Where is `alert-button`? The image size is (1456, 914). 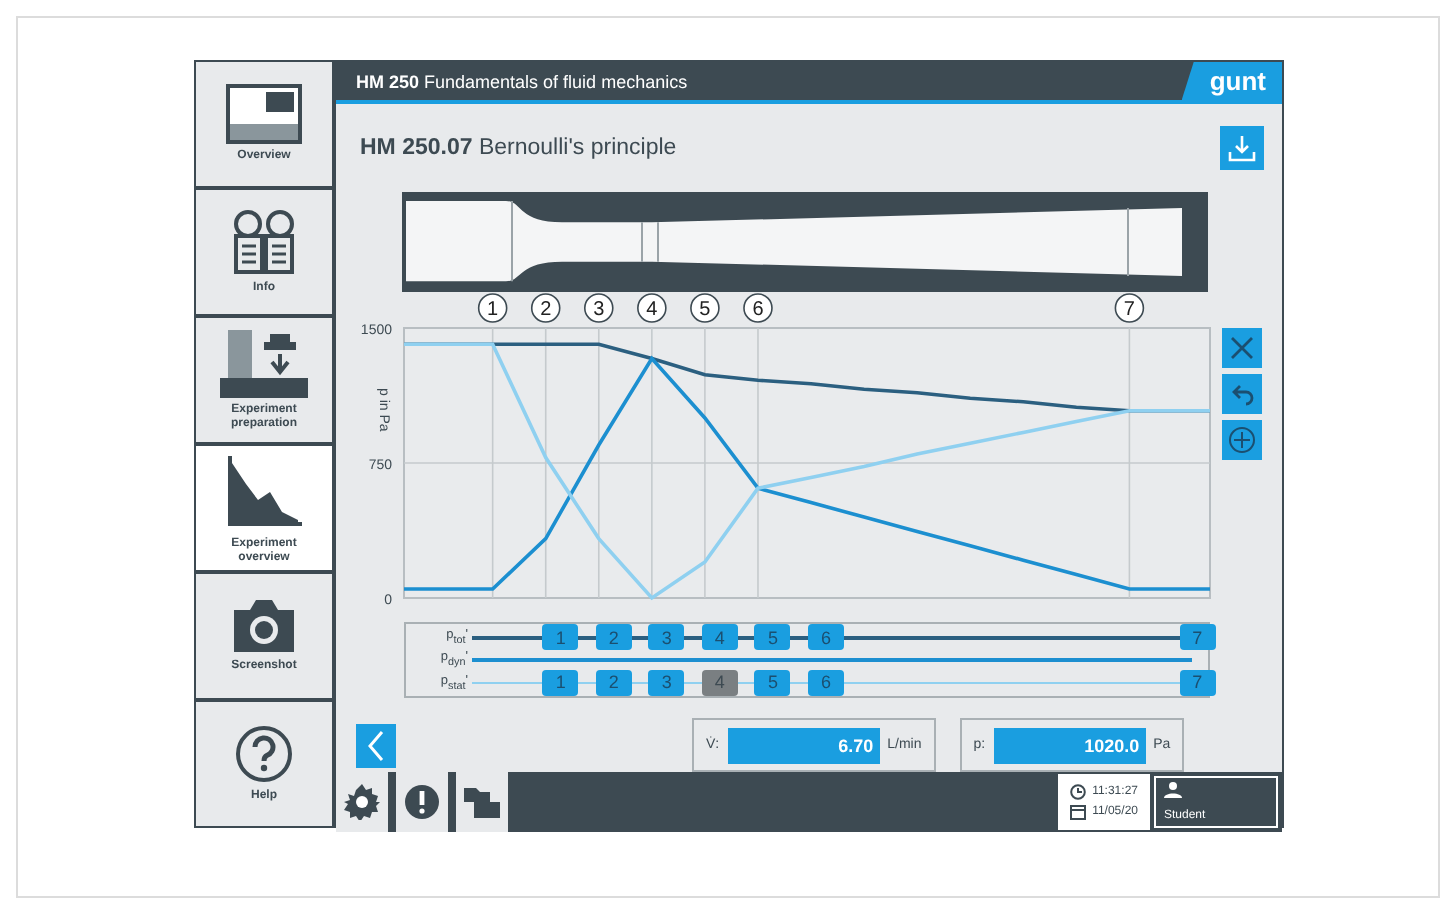 alert-button is located at coordinates (424, 802).